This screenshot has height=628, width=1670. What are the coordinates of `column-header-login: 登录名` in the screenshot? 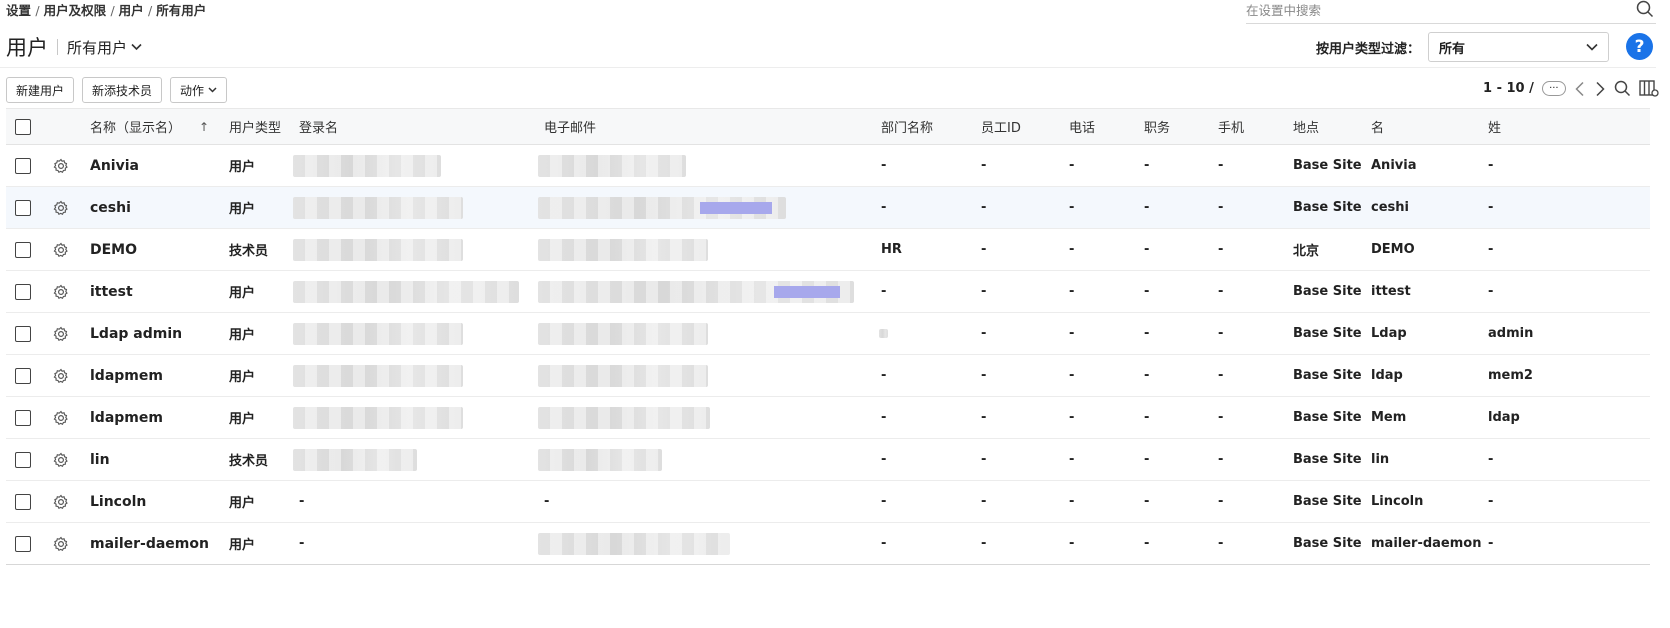 It's located at (318, 126).